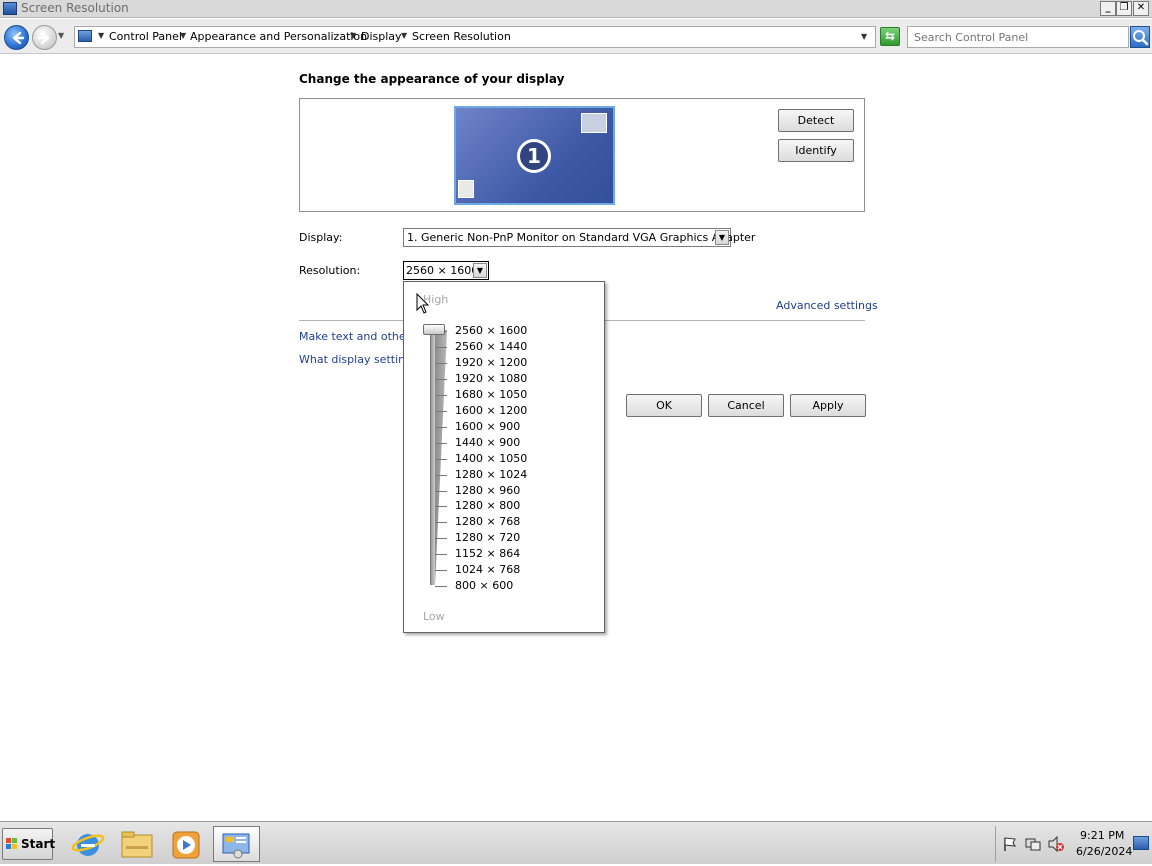 The height and width of the screenshot is (866, 1152). I want to click on network-icon, so click(1033, 844).